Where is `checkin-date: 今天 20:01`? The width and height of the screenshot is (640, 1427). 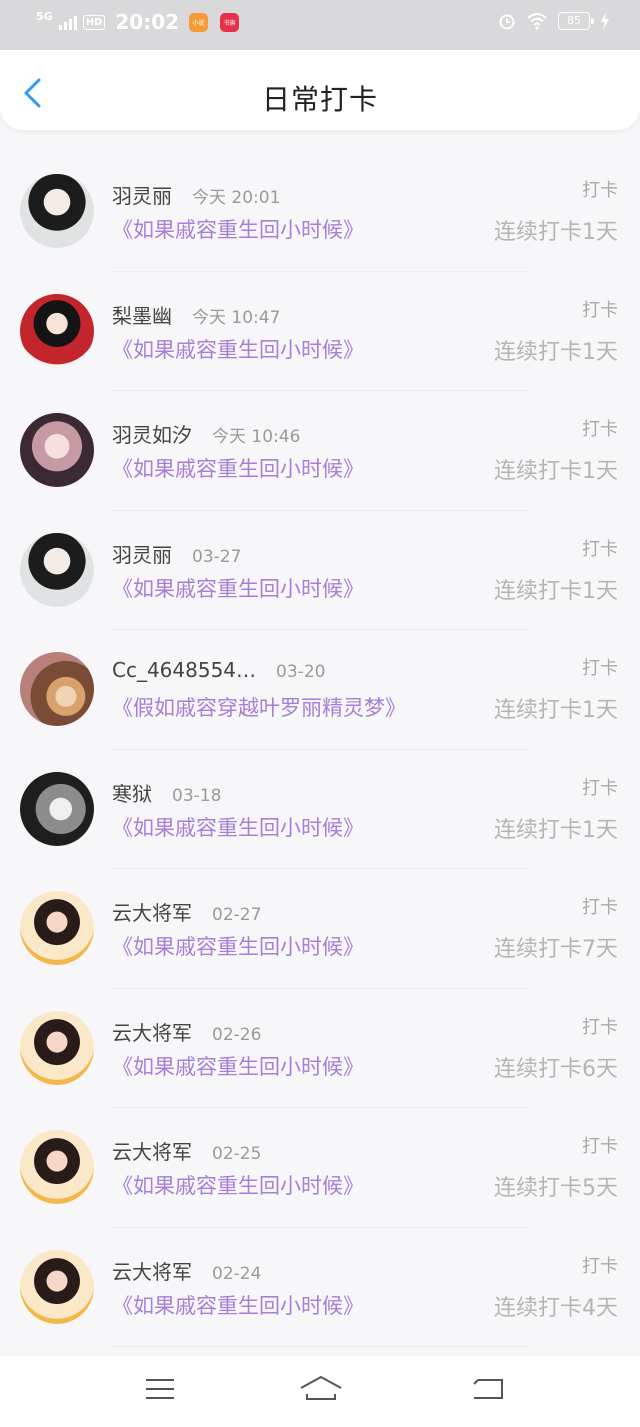 checkin-date: 今天 20:01 is located at coordinates (236, 198).